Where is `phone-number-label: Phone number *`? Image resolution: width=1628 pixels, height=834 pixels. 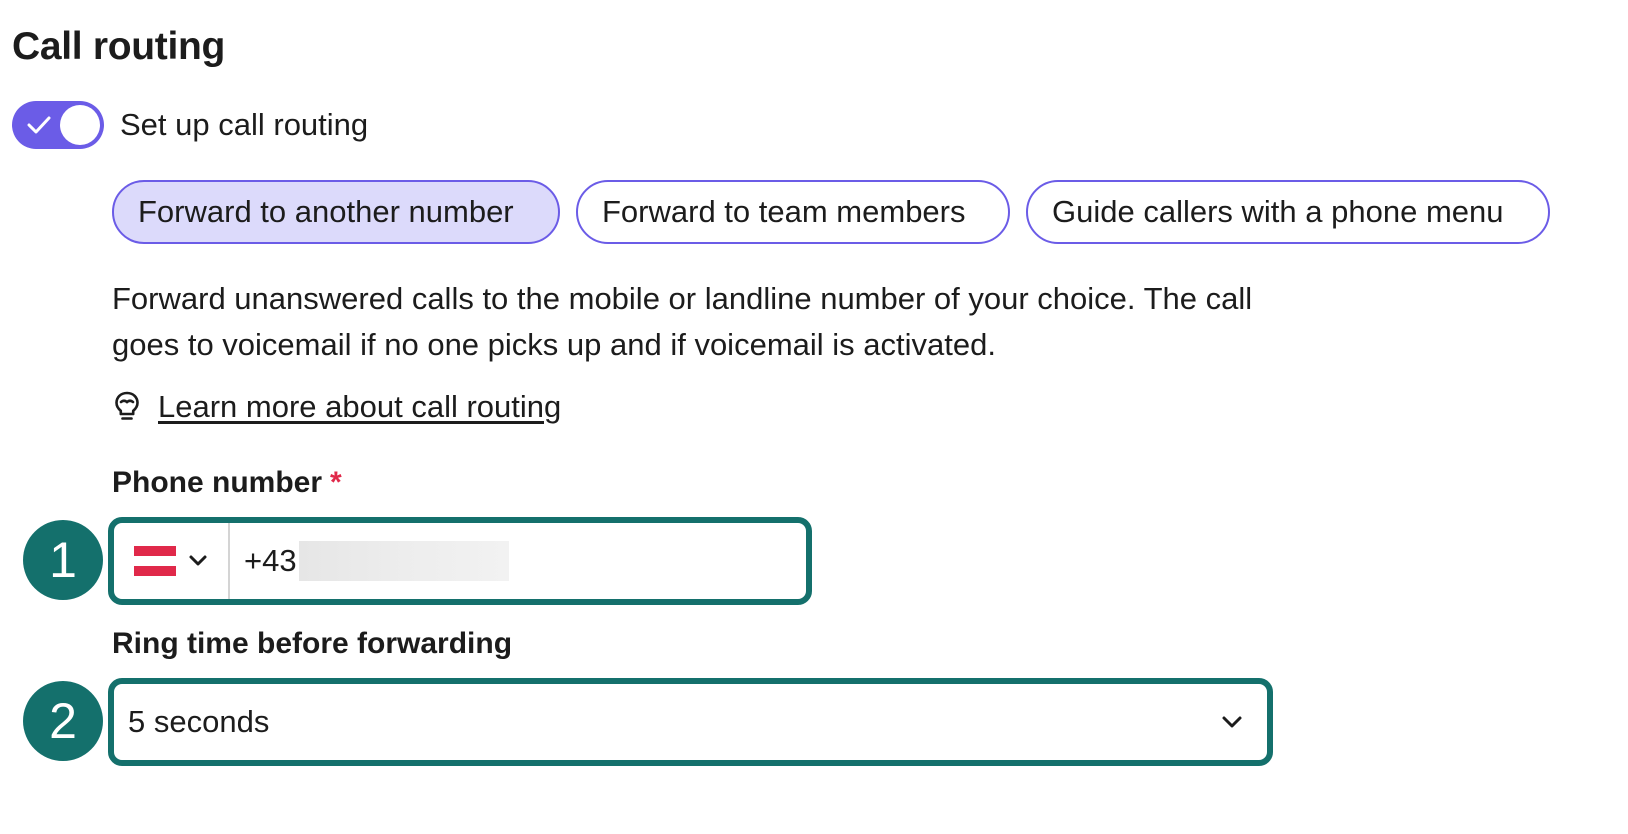 phone-number-label: Phone number * is located at coordinates (227, 483).